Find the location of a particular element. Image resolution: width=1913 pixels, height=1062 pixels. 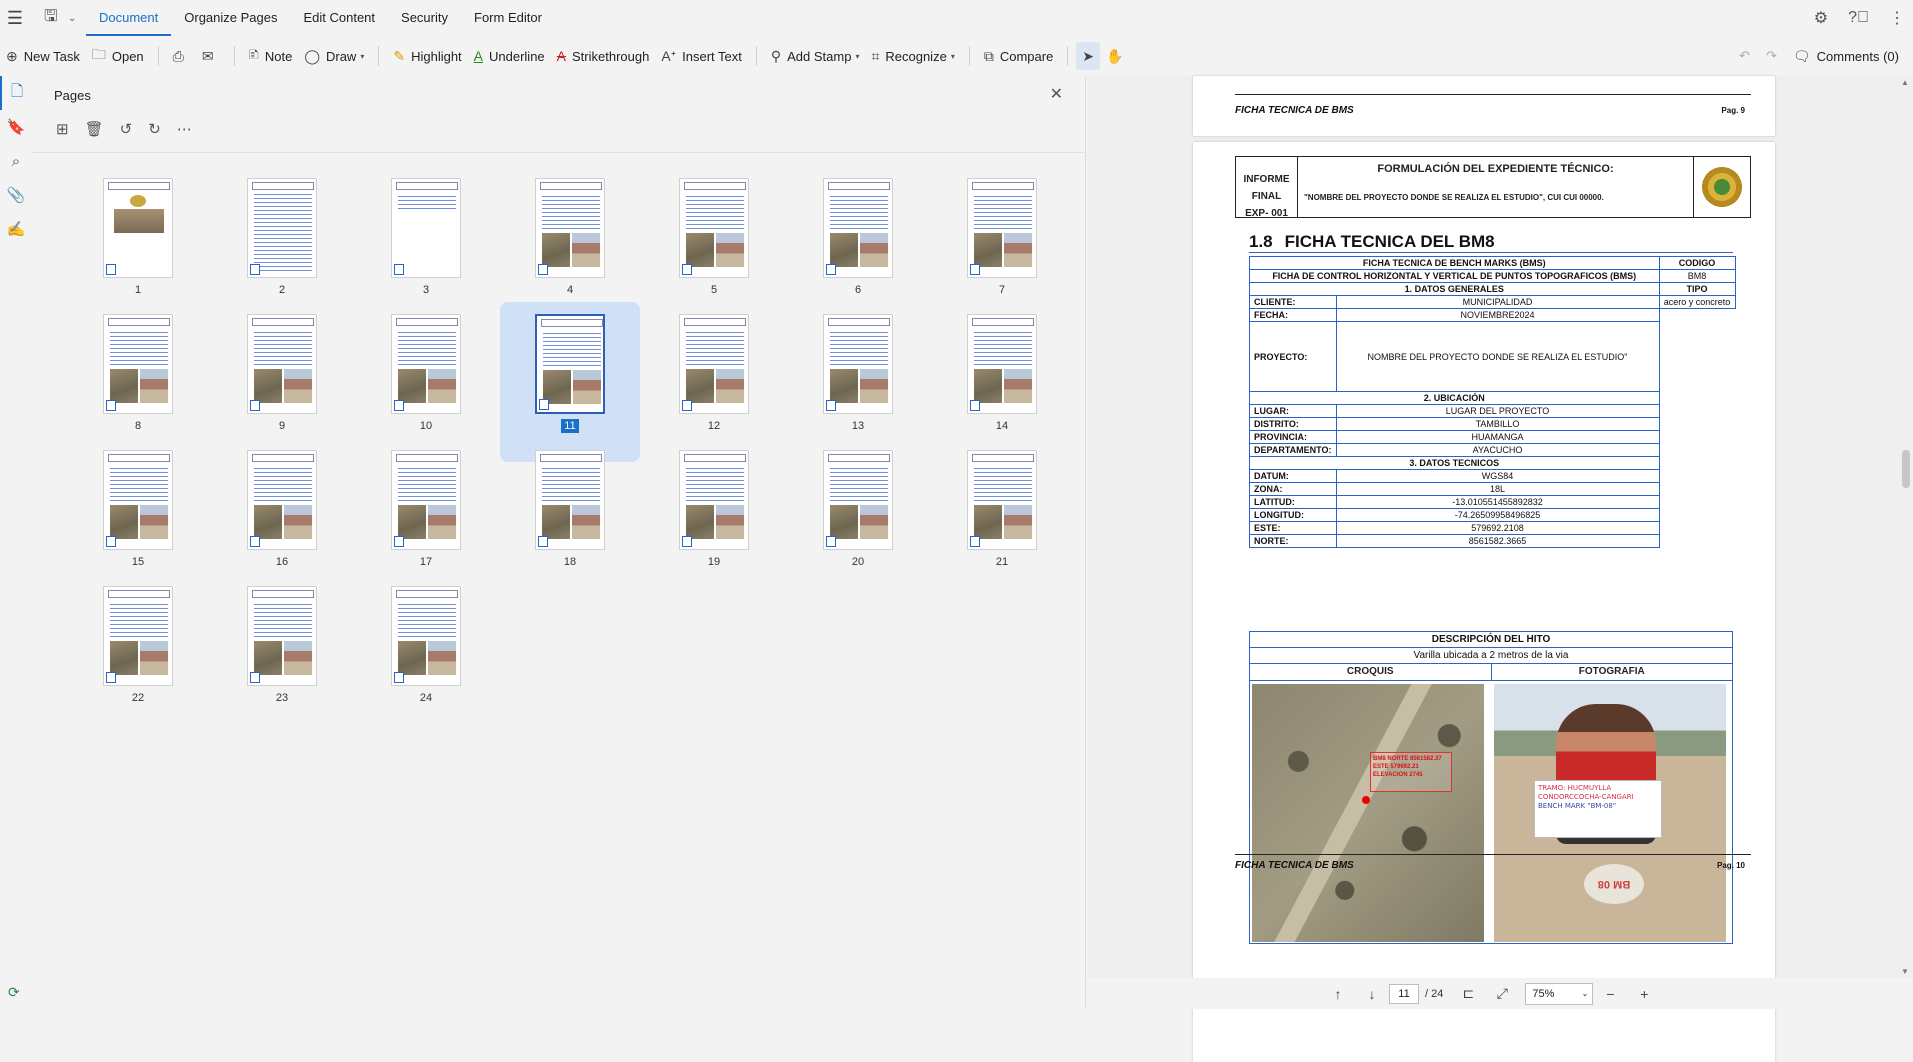

fullscreen-icon: ⤢ is located at coordinates (1502, 993).